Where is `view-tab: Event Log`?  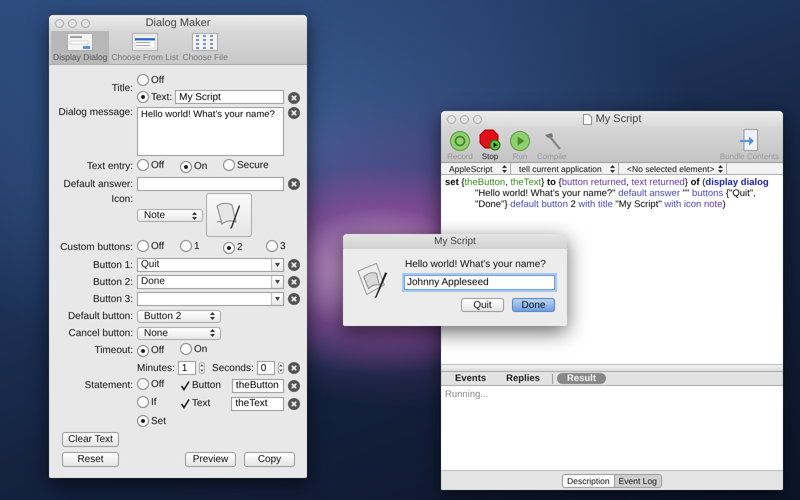
view-tab: Event Log is located at coordinates (637, 480).